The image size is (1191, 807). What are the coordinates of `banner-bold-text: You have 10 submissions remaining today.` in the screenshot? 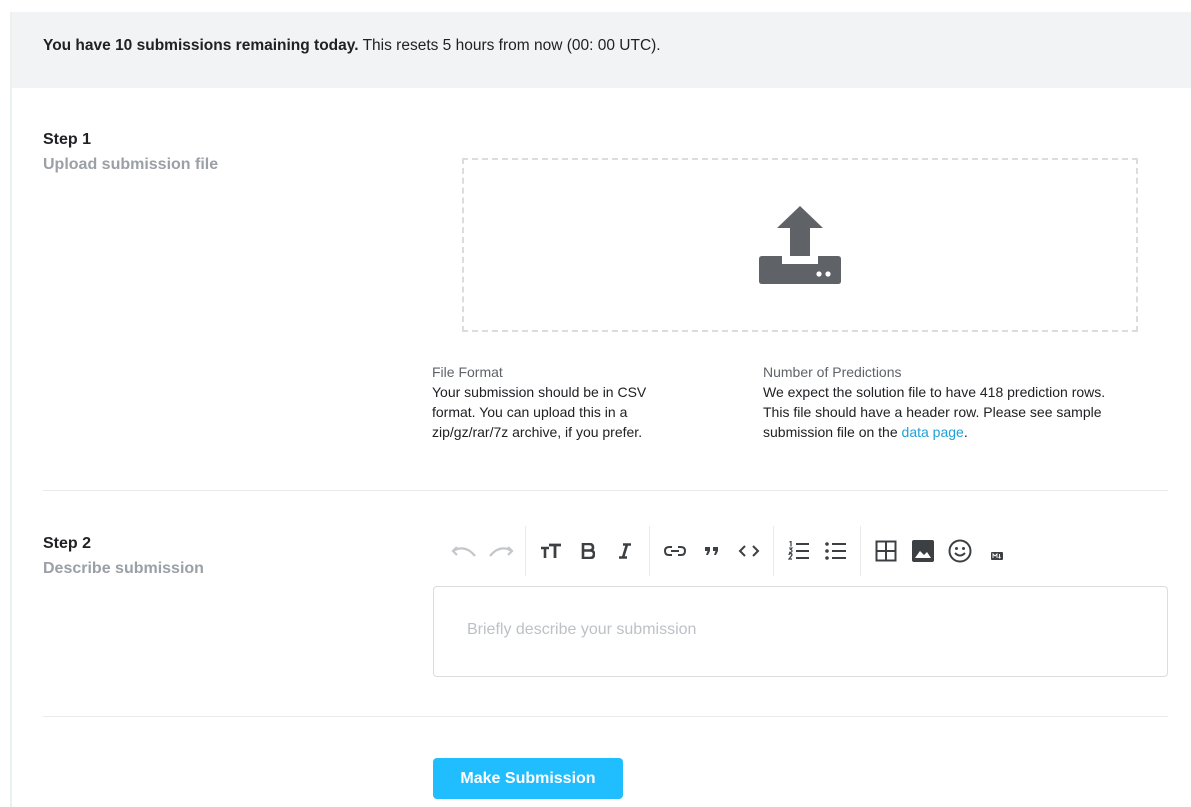 It's located at (201, 45).